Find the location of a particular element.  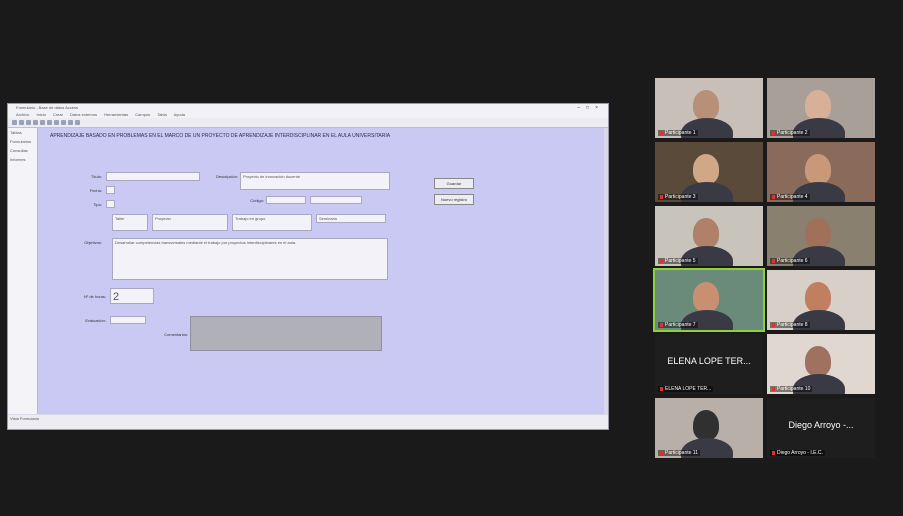

objectives-label: Objetivos: is located at coordinates (93, 242).